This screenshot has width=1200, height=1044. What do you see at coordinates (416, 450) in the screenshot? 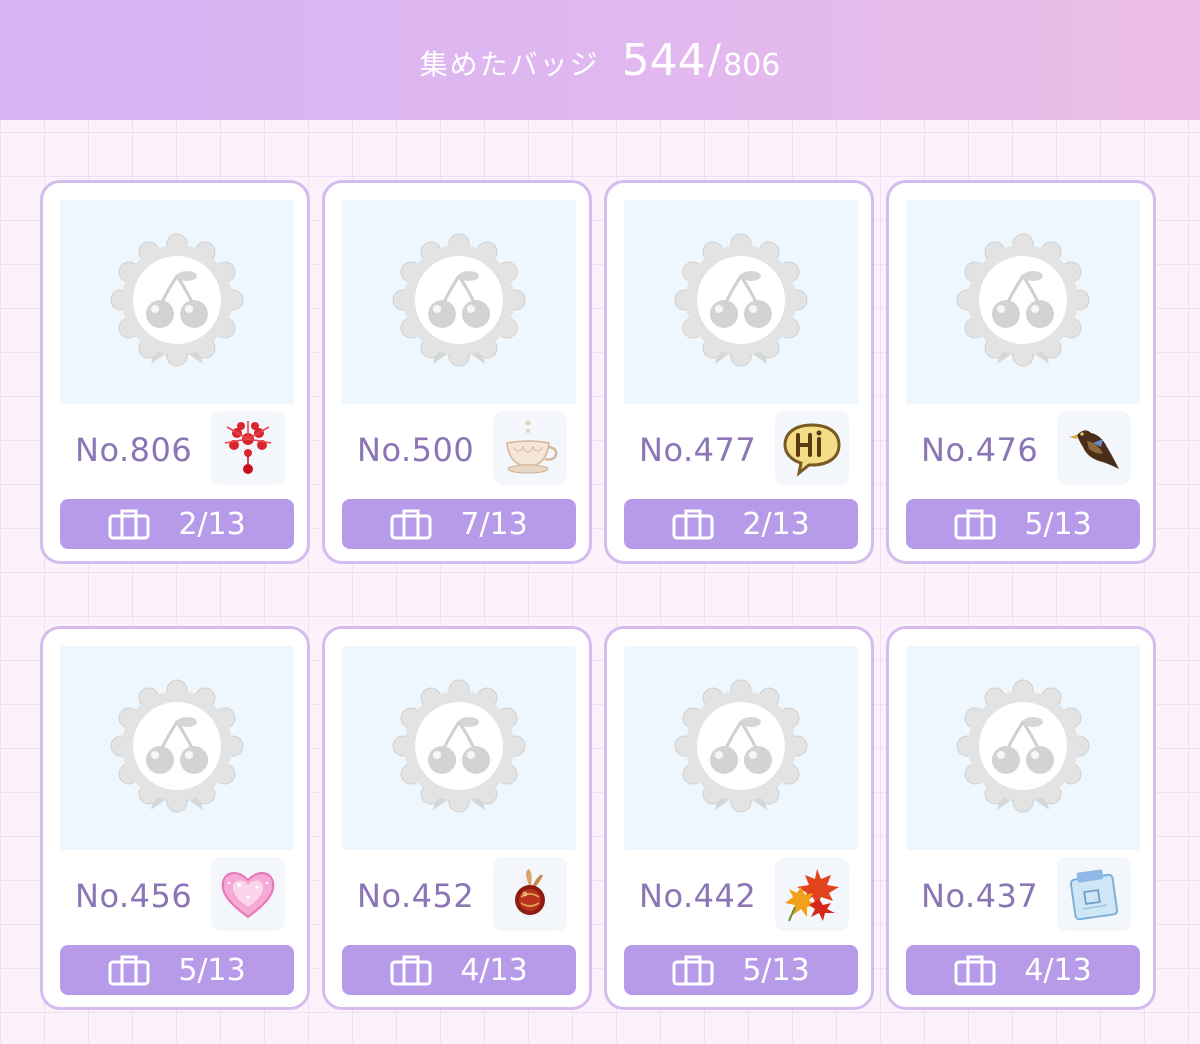
I see `badge-number: No.500` at bounding box center [416, 450].